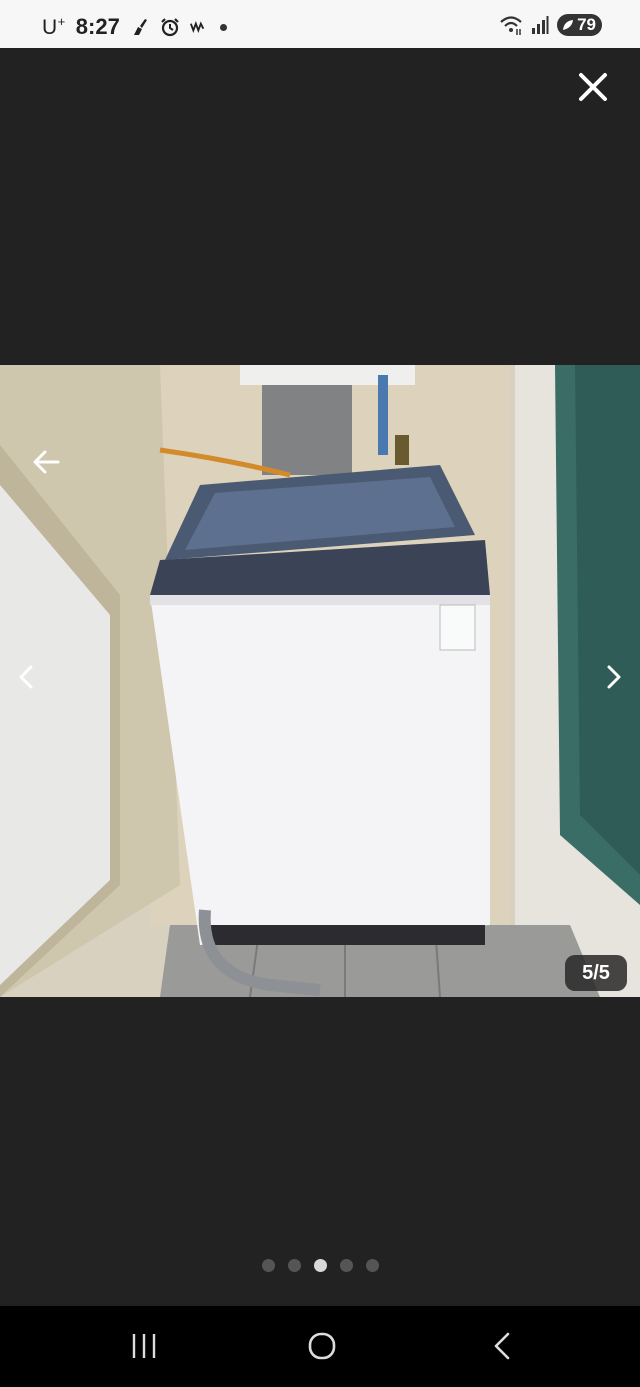  I want to click on close-icon, so click(593, 87).